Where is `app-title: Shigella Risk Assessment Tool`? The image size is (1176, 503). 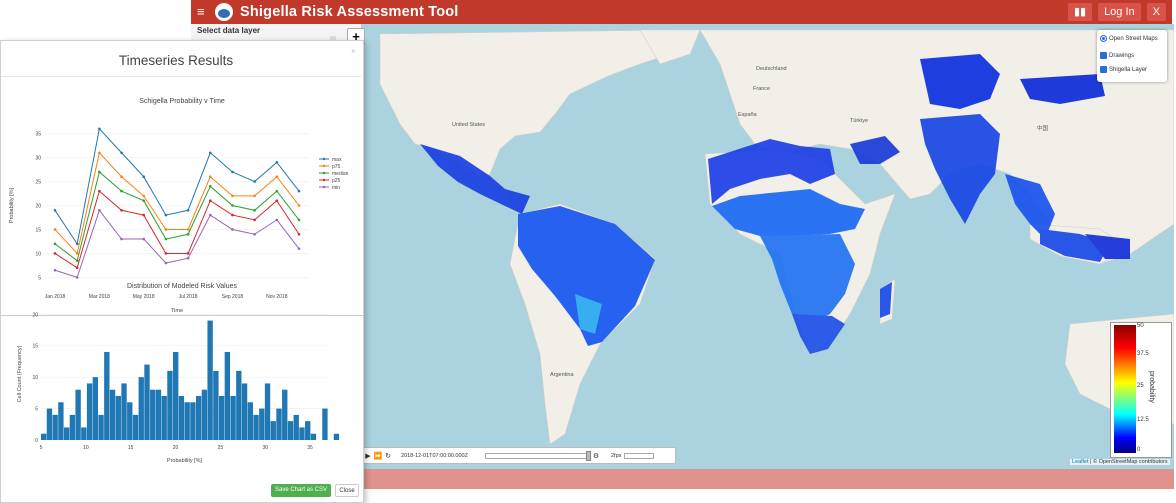 app-title: Shigella Risk Assessment Tool is located at coordinates (349, 12).